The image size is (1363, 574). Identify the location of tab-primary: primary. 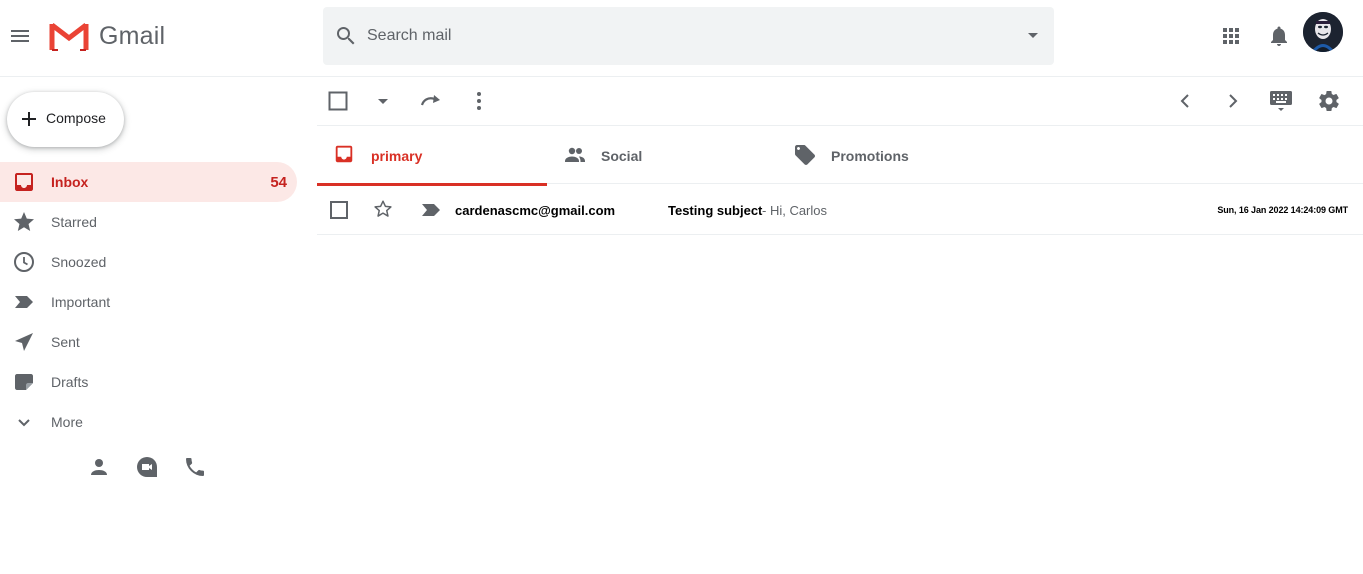
(432, 156).